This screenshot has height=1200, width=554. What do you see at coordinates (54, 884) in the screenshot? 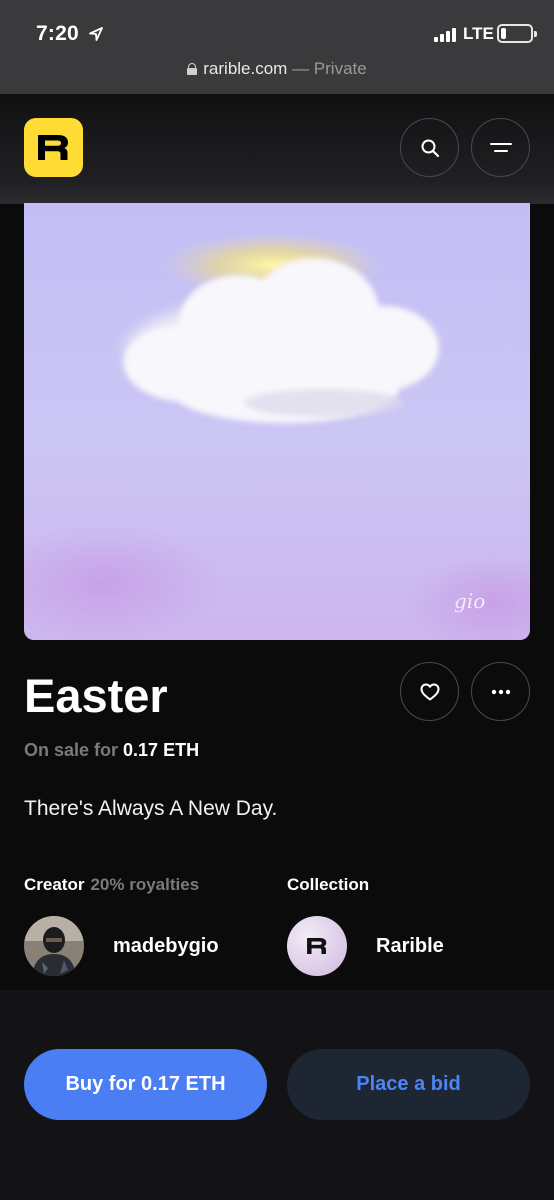
I see `creator-label: Creator` at bounding box center [54, 884].